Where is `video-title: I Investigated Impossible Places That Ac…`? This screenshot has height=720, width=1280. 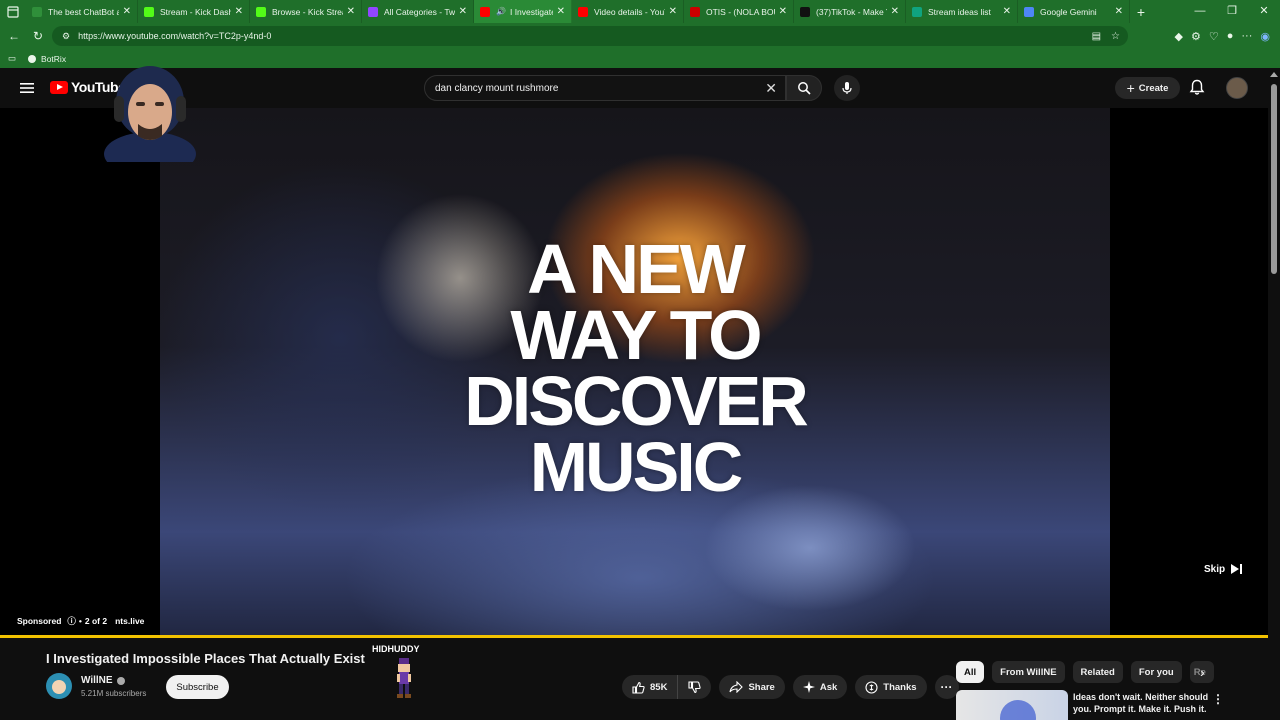 video-title: I Investigated Impossible Places That Ac… is located at coordinates (205, 658).